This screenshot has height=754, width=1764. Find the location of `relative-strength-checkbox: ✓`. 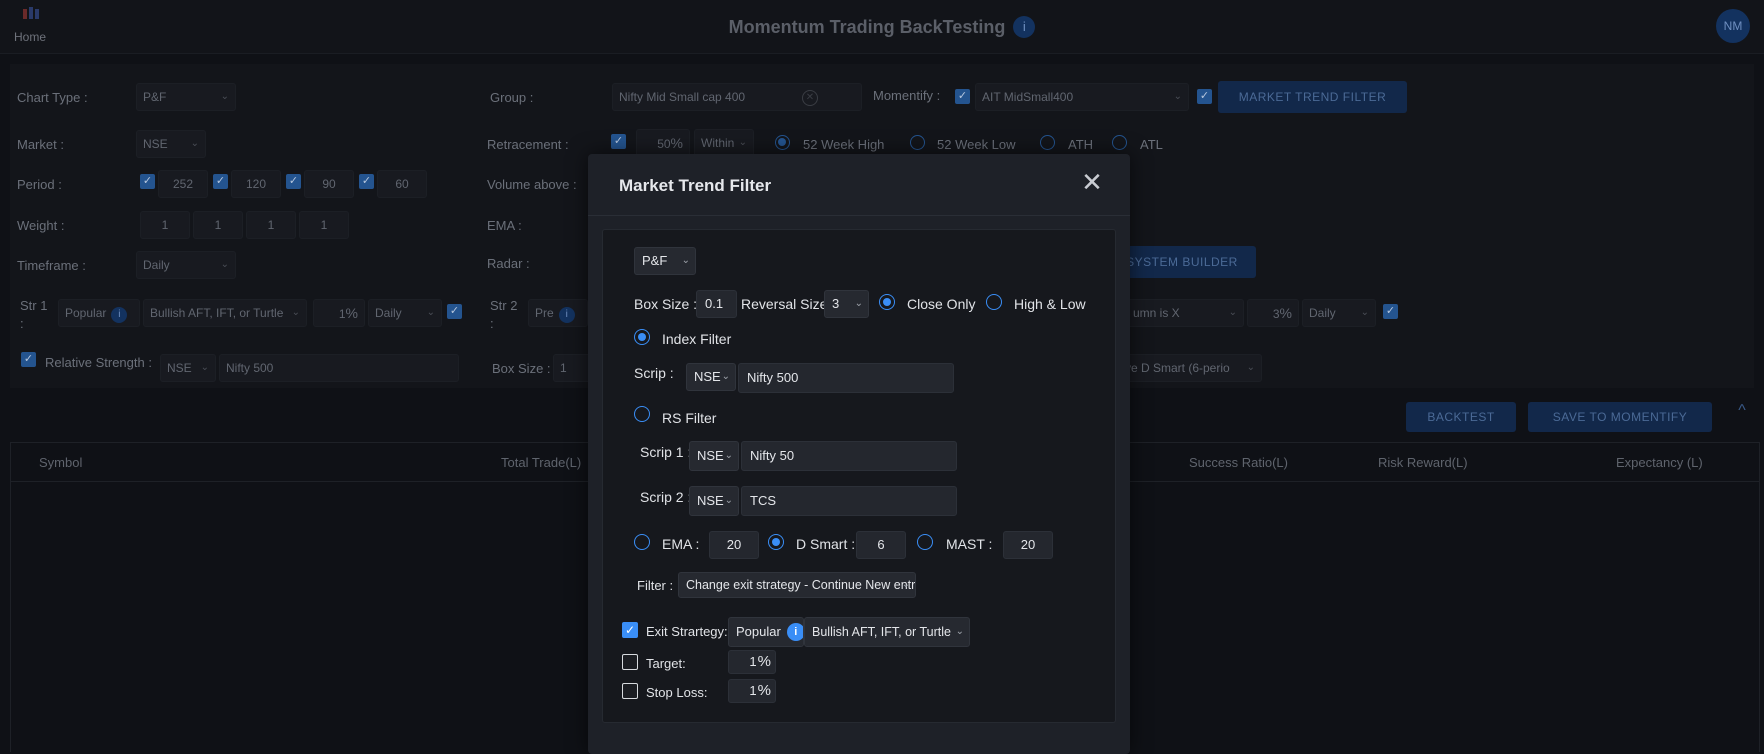

relative-strength-checkbox: ✓ is located at coordinates (28, 359).